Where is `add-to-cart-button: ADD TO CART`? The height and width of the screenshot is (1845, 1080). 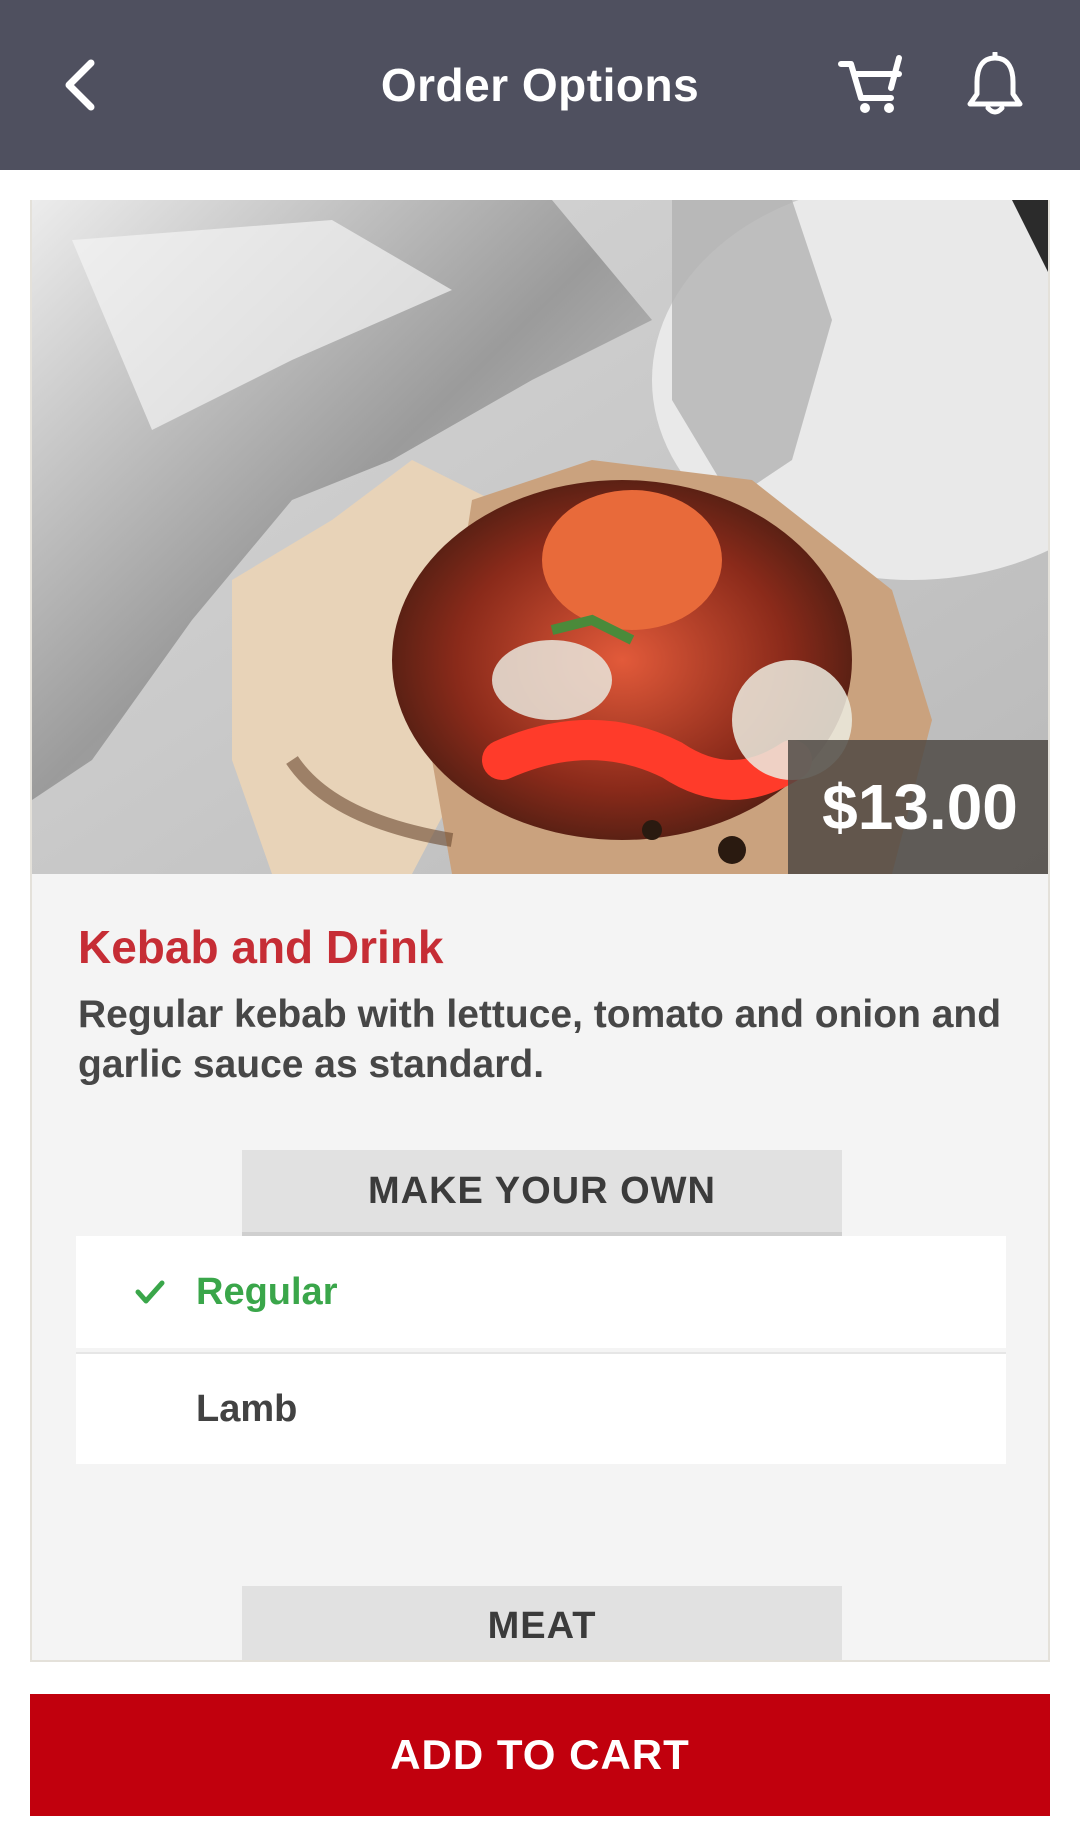 add-to-cart-button: ADD TO CART is located at coordinates (540, 1755).